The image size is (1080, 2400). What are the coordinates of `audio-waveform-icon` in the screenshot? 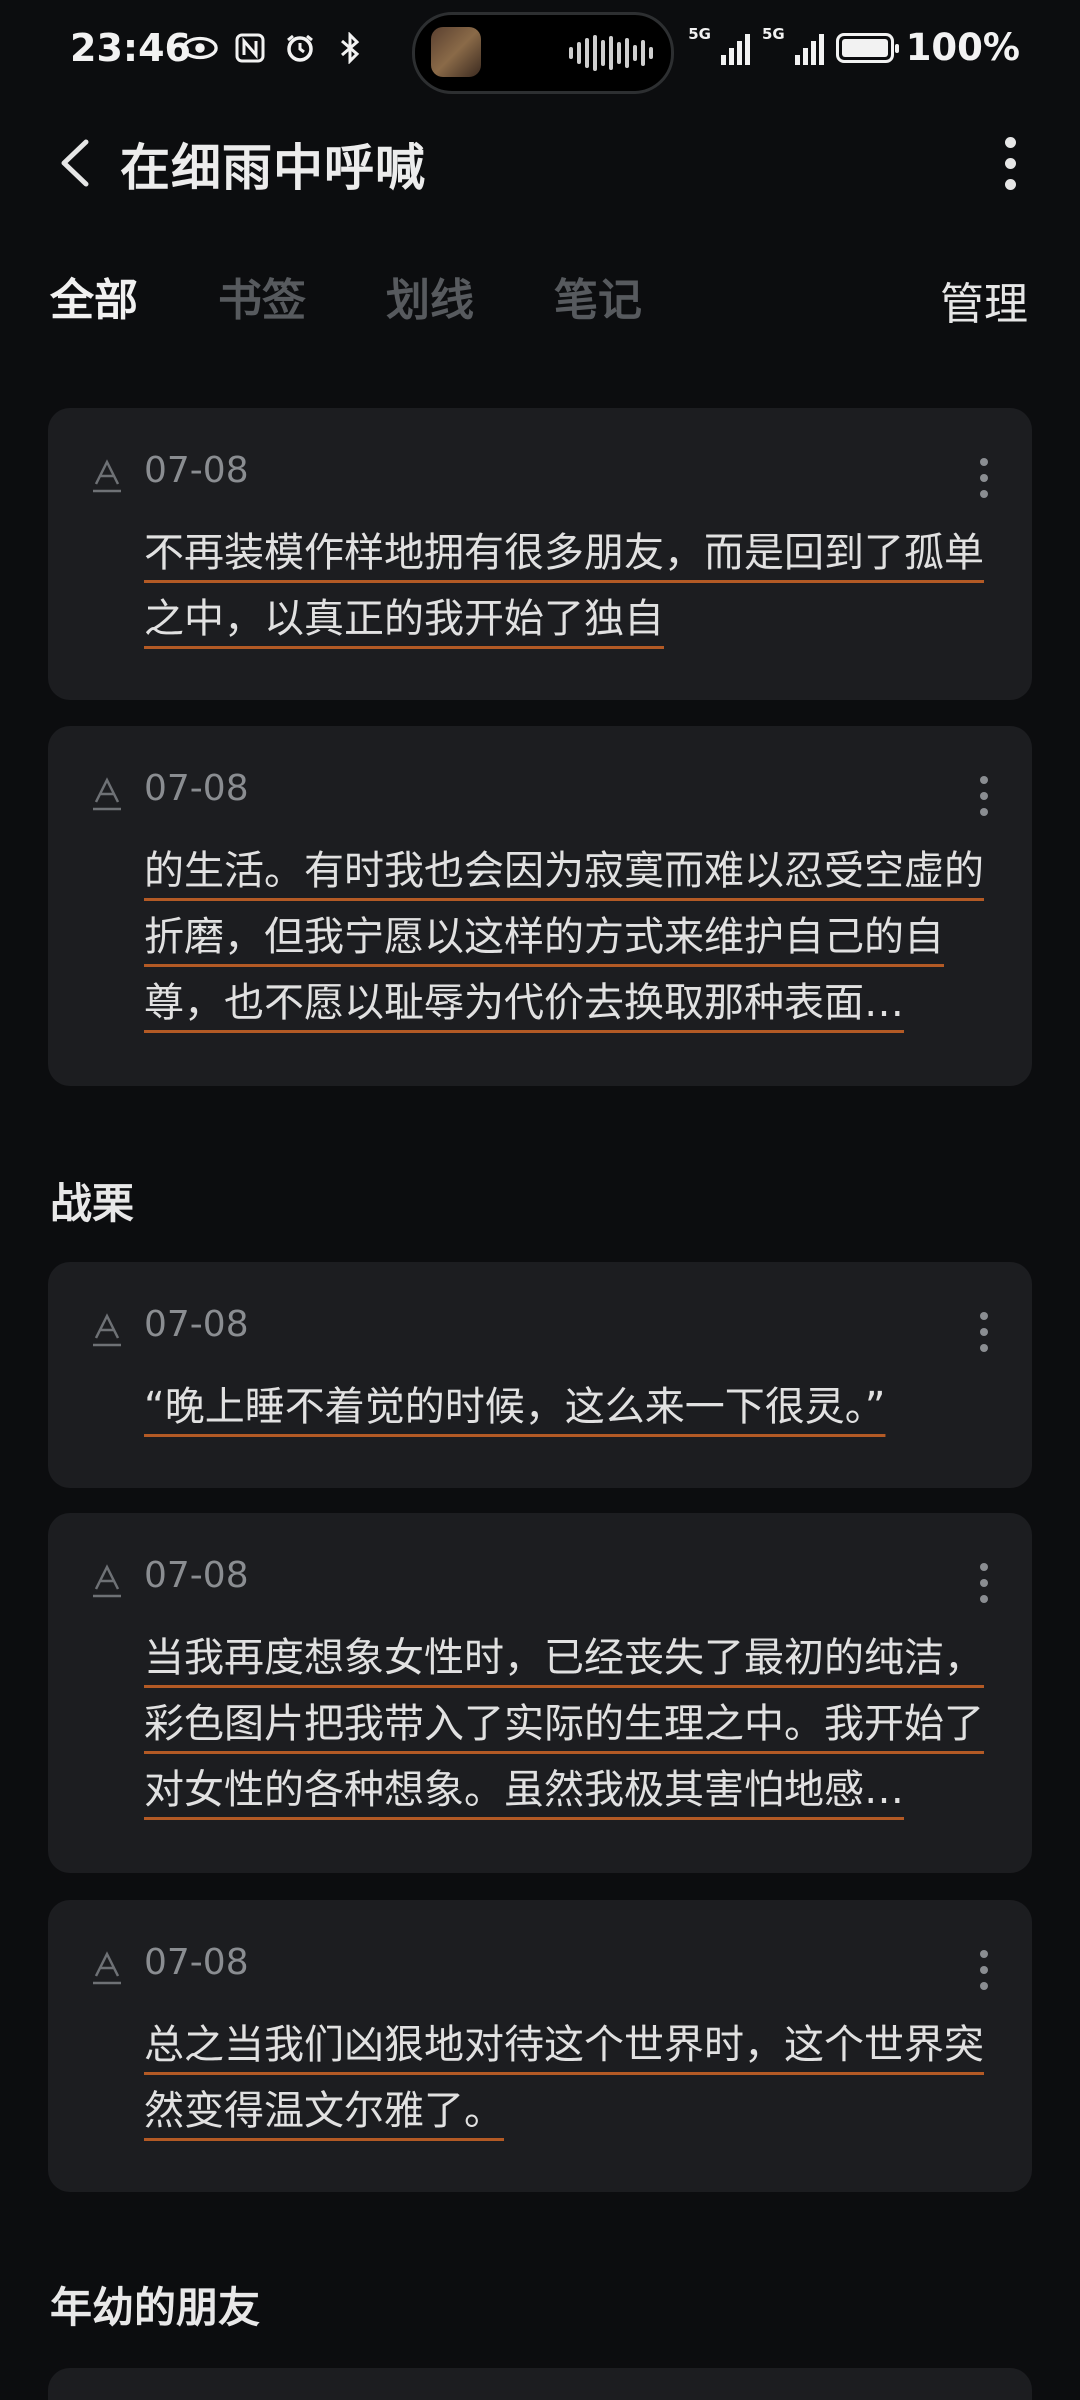 It's located at (611, 53).